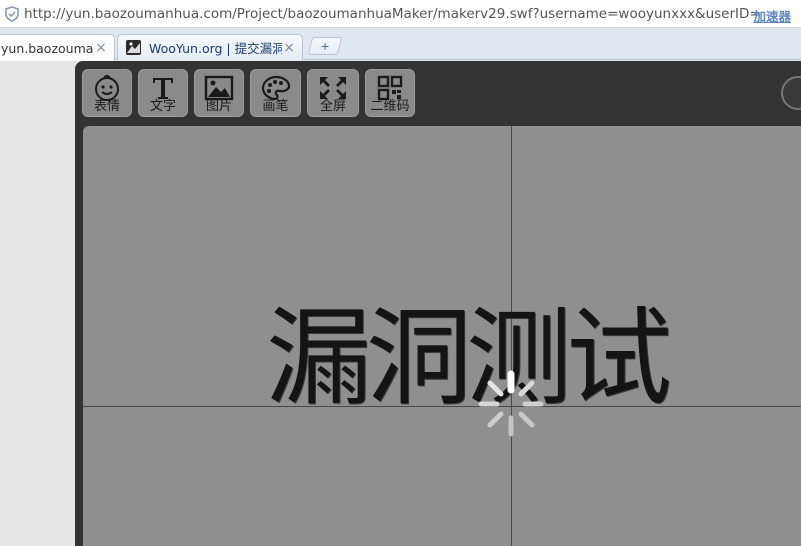  I want to click on tool-label: 文字, so click(162, 106).